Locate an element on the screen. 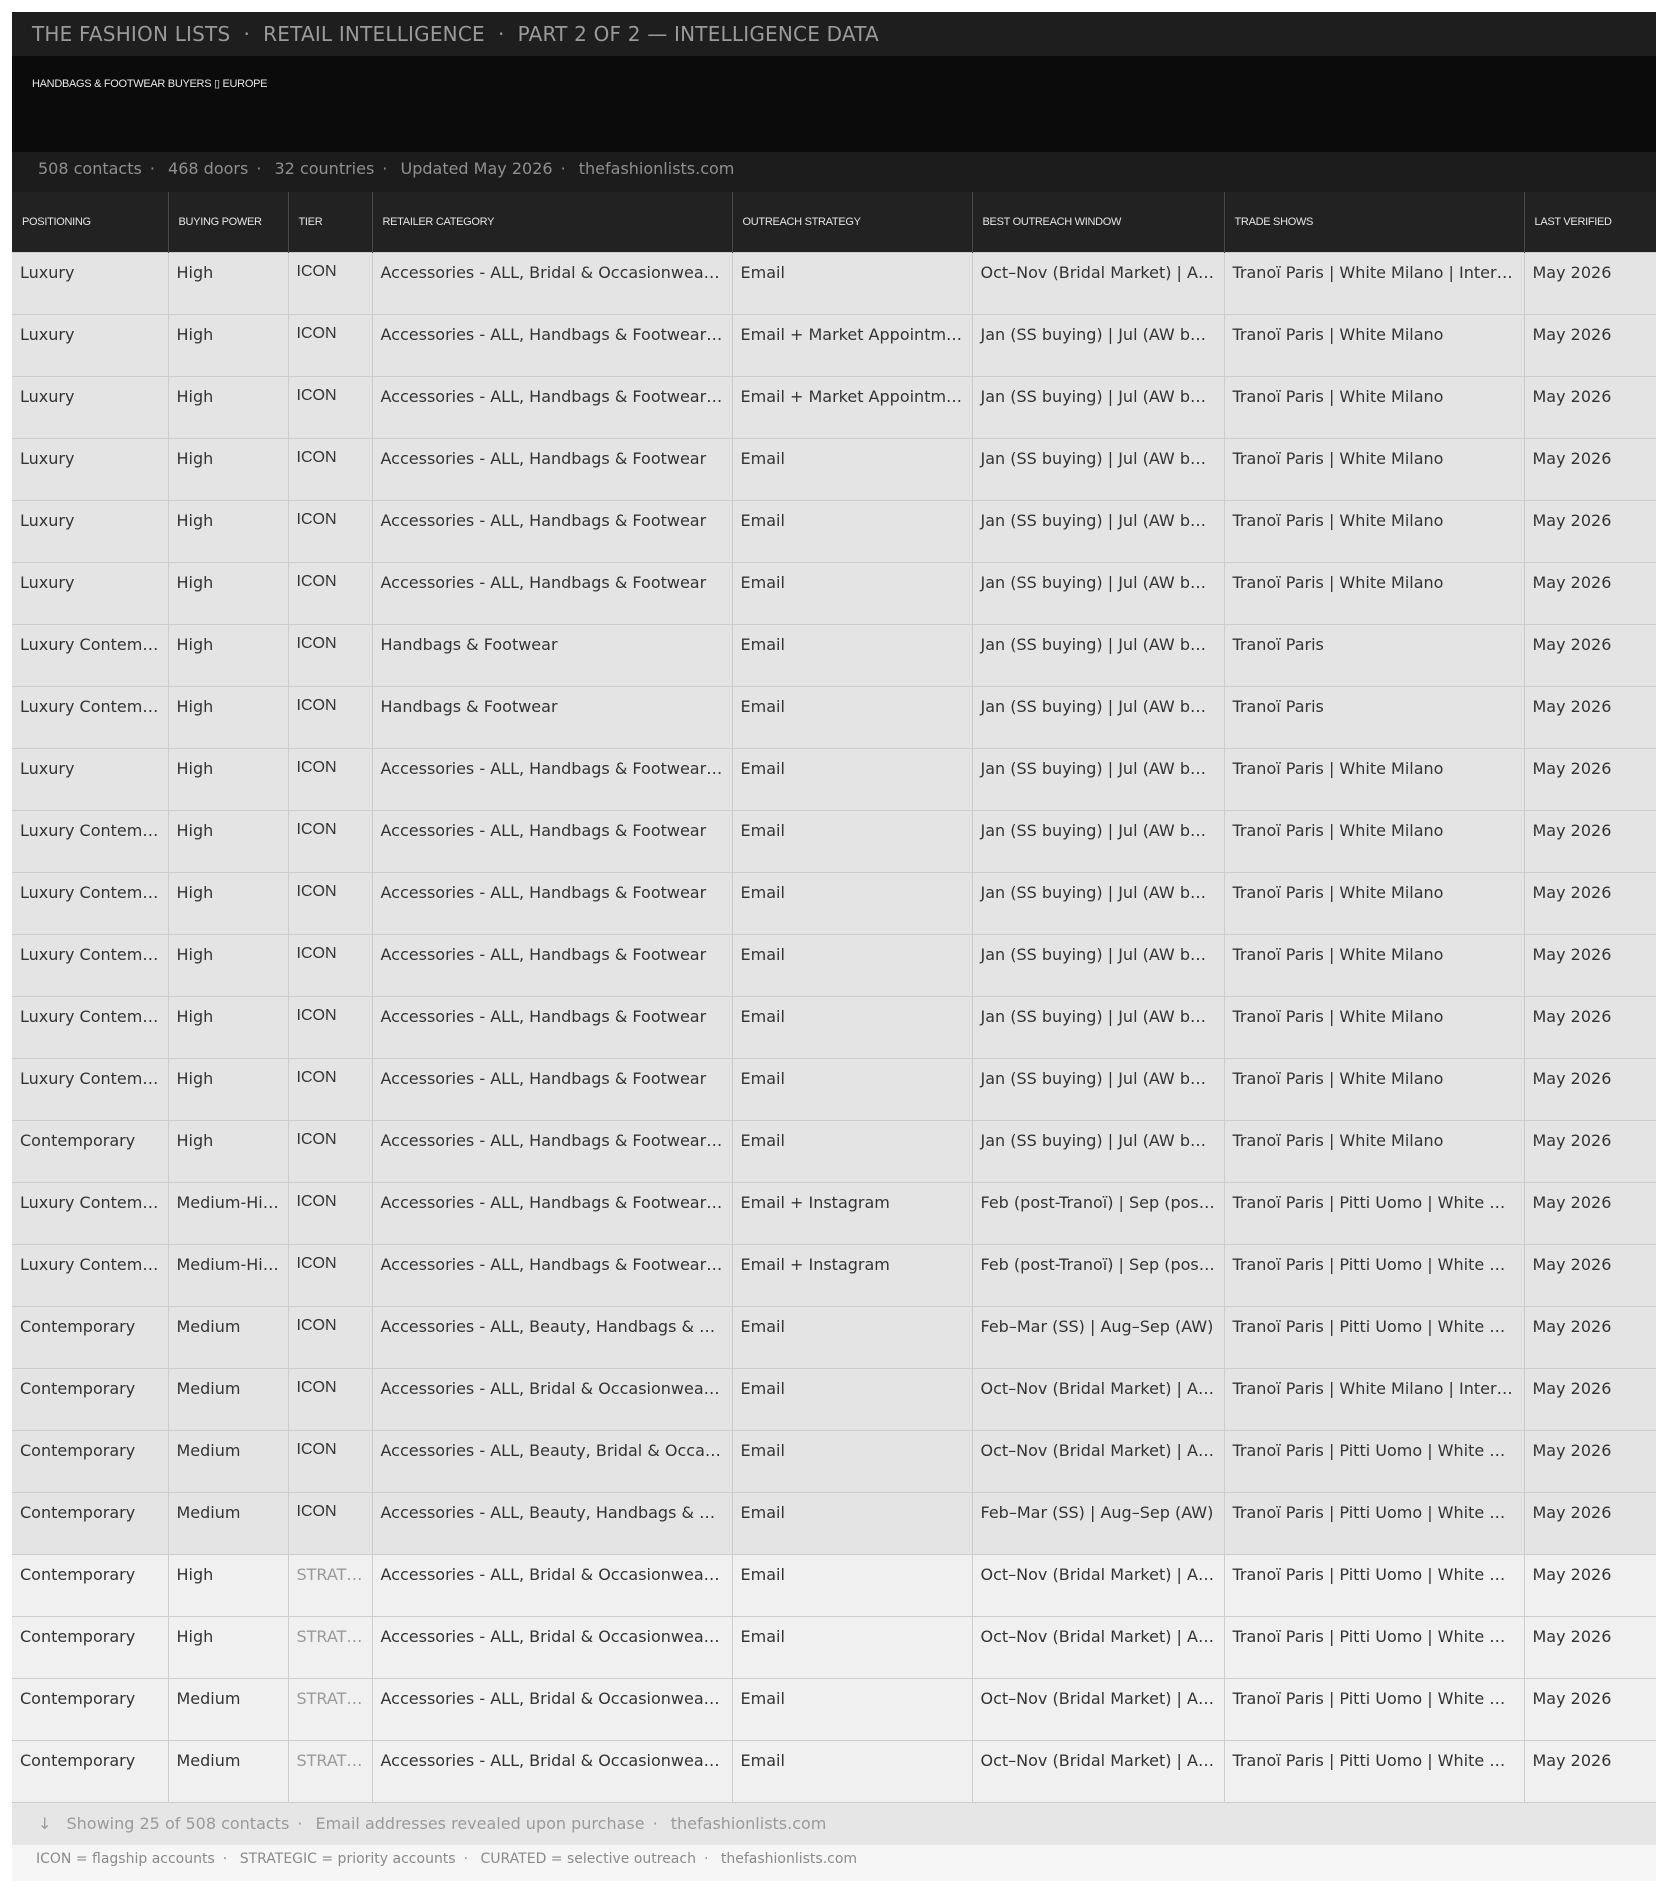 The height and width of the screenshot is (1881, 1668). column-header-positioning: POSITIONING is located at coordinates (90, 222).